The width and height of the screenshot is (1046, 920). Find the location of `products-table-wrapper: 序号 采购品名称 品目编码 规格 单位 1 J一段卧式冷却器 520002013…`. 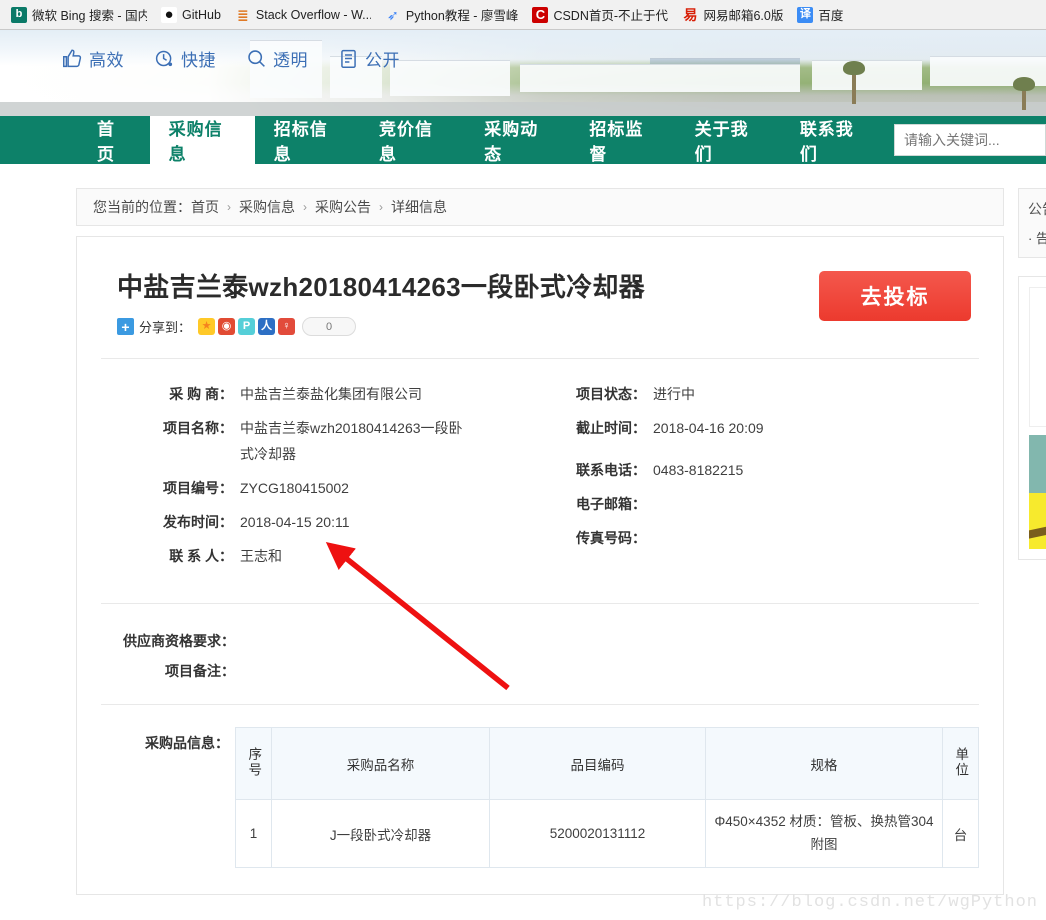

products-table-wrapper: 序号 采购品名称 品目编码 规格 单位 1 J一段卧式冷却器 520002013… is located at coordinates (604, 797).